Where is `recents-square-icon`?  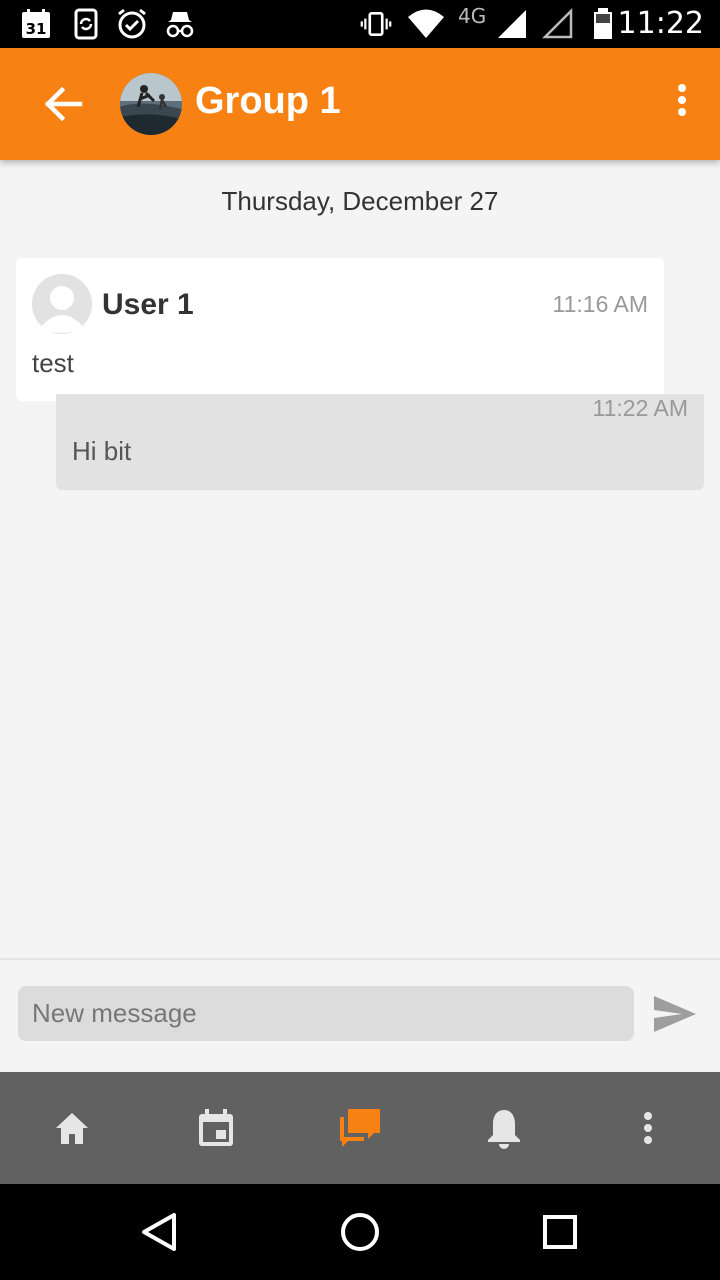 recents-square-icon is located at coordinates (560, 1232).